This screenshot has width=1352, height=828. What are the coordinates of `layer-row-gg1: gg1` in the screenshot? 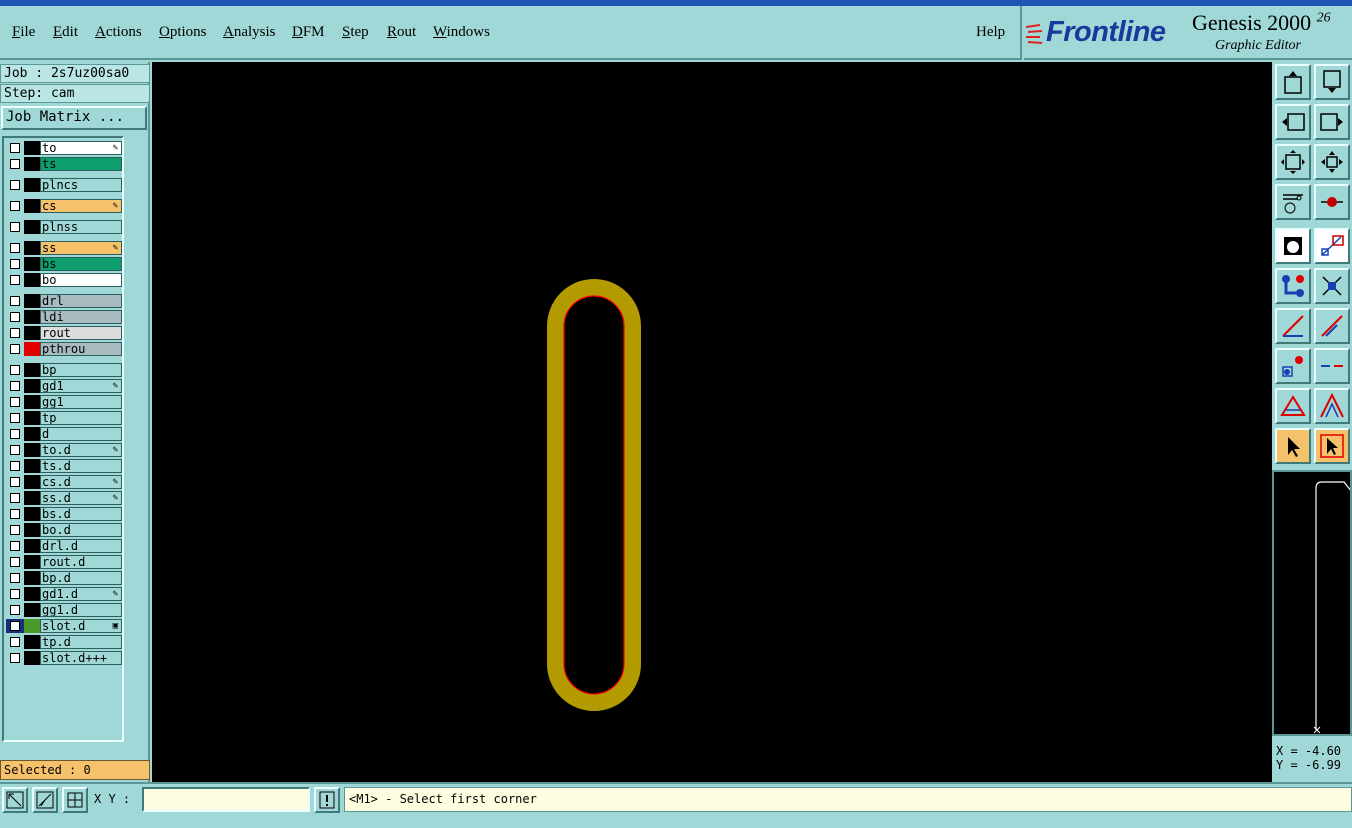 It's located at (64, 402).